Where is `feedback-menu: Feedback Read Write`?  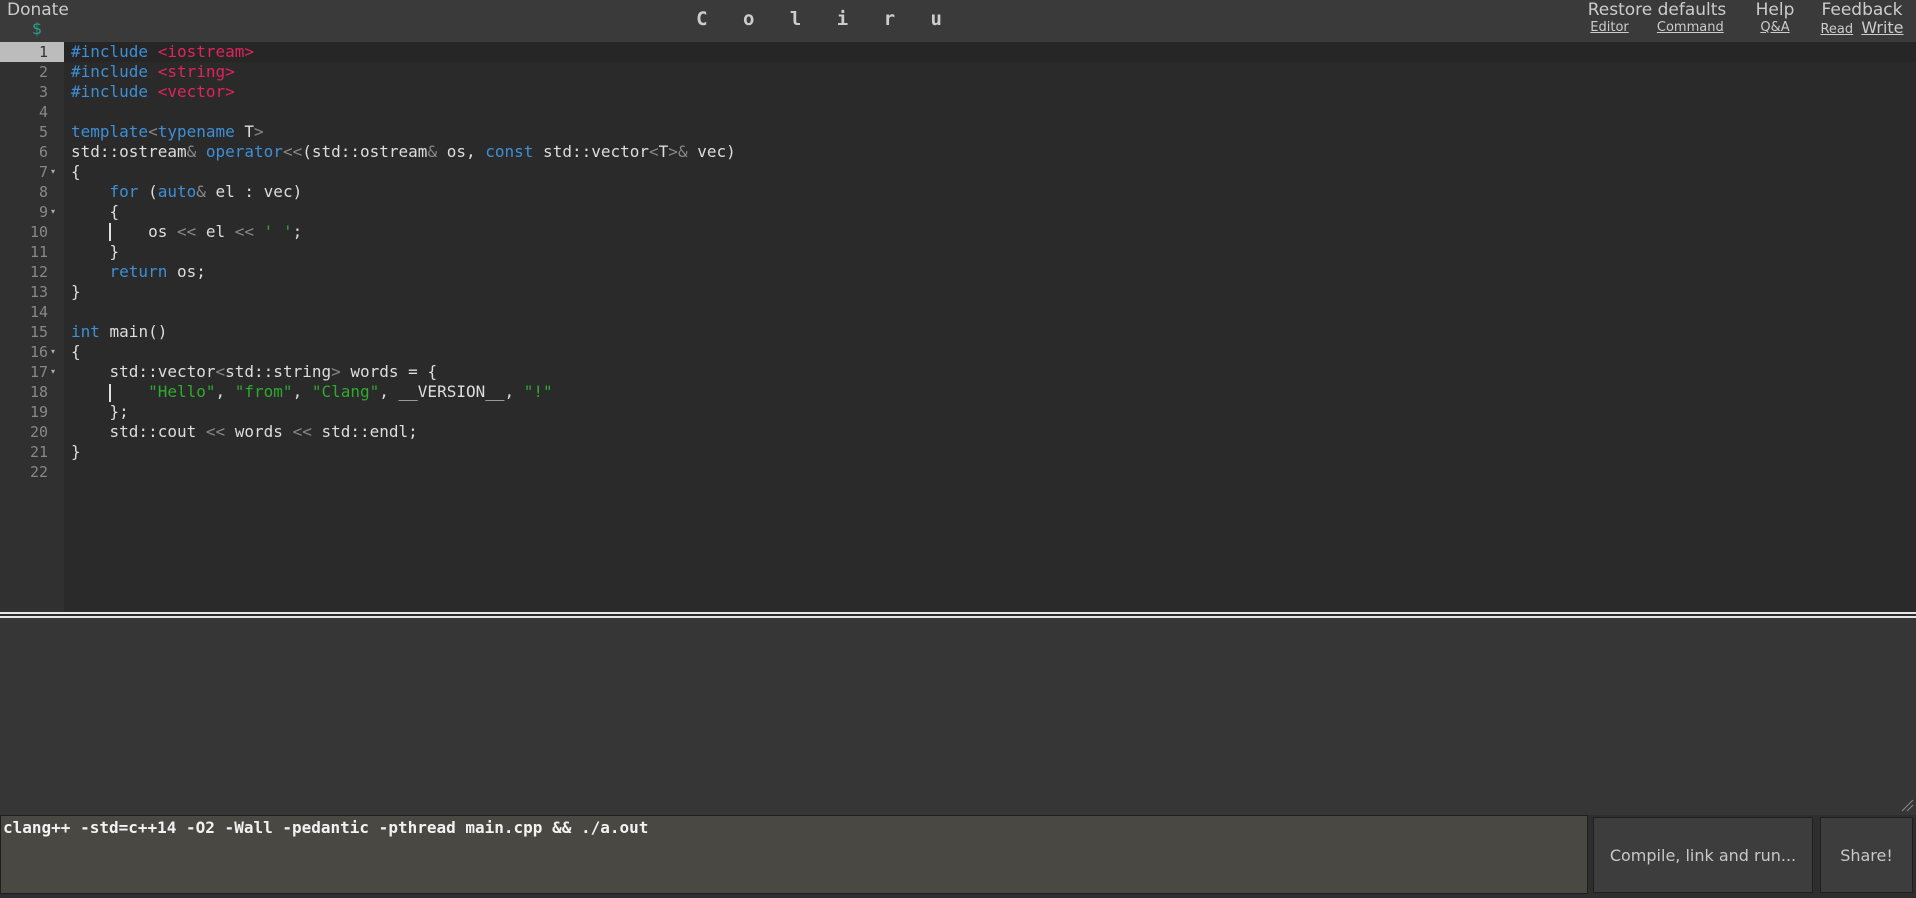 feedback-menu: Feedback Read Write is located at coordinates (1862, 19).